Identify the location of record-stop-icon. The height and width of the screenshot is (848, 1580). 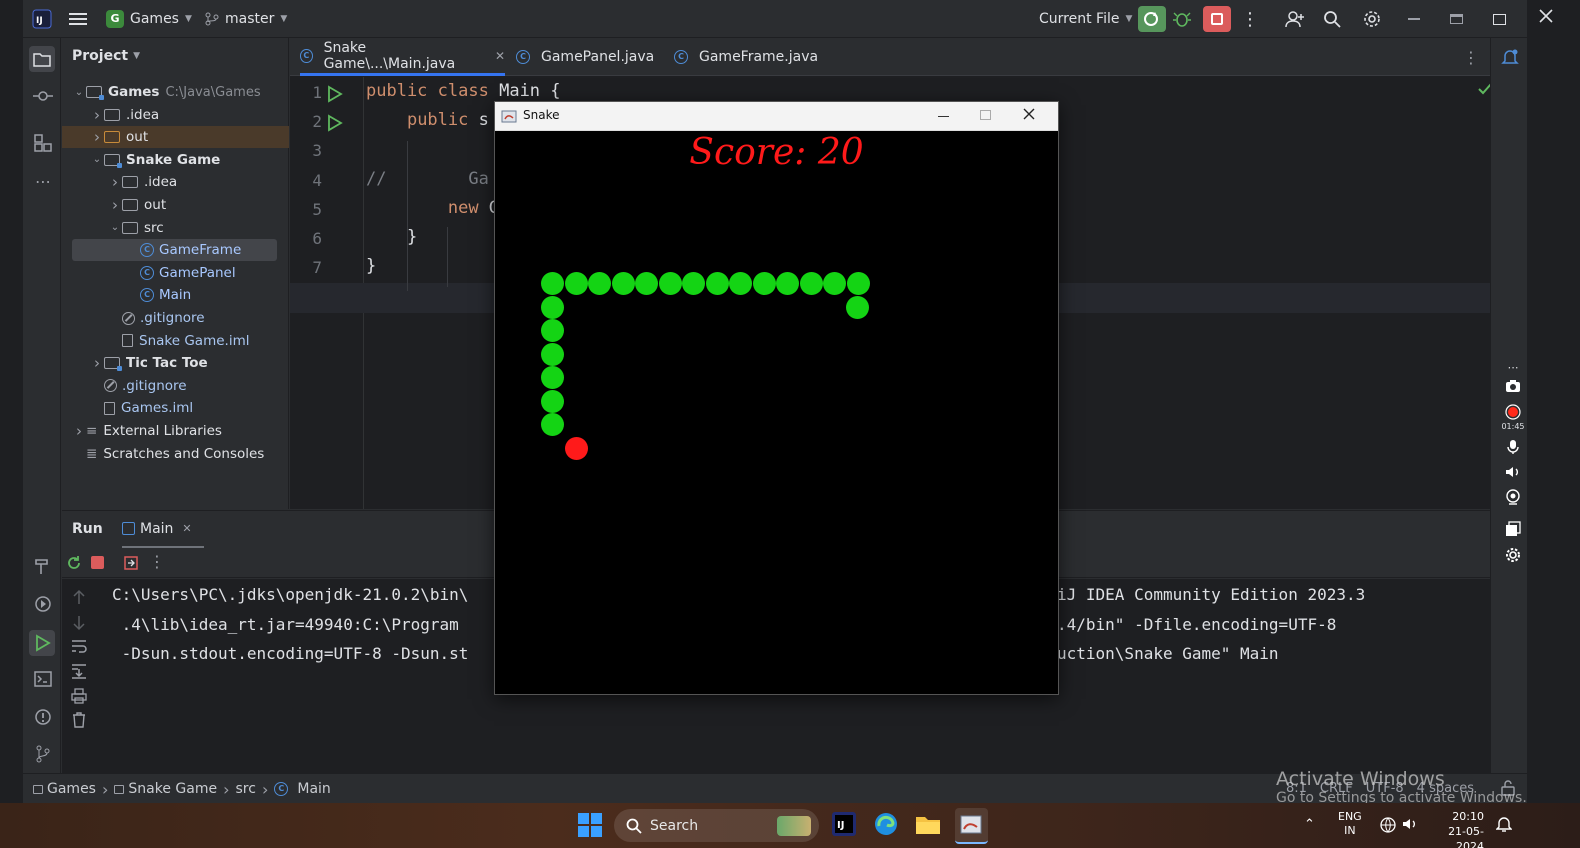
(1513, 412).